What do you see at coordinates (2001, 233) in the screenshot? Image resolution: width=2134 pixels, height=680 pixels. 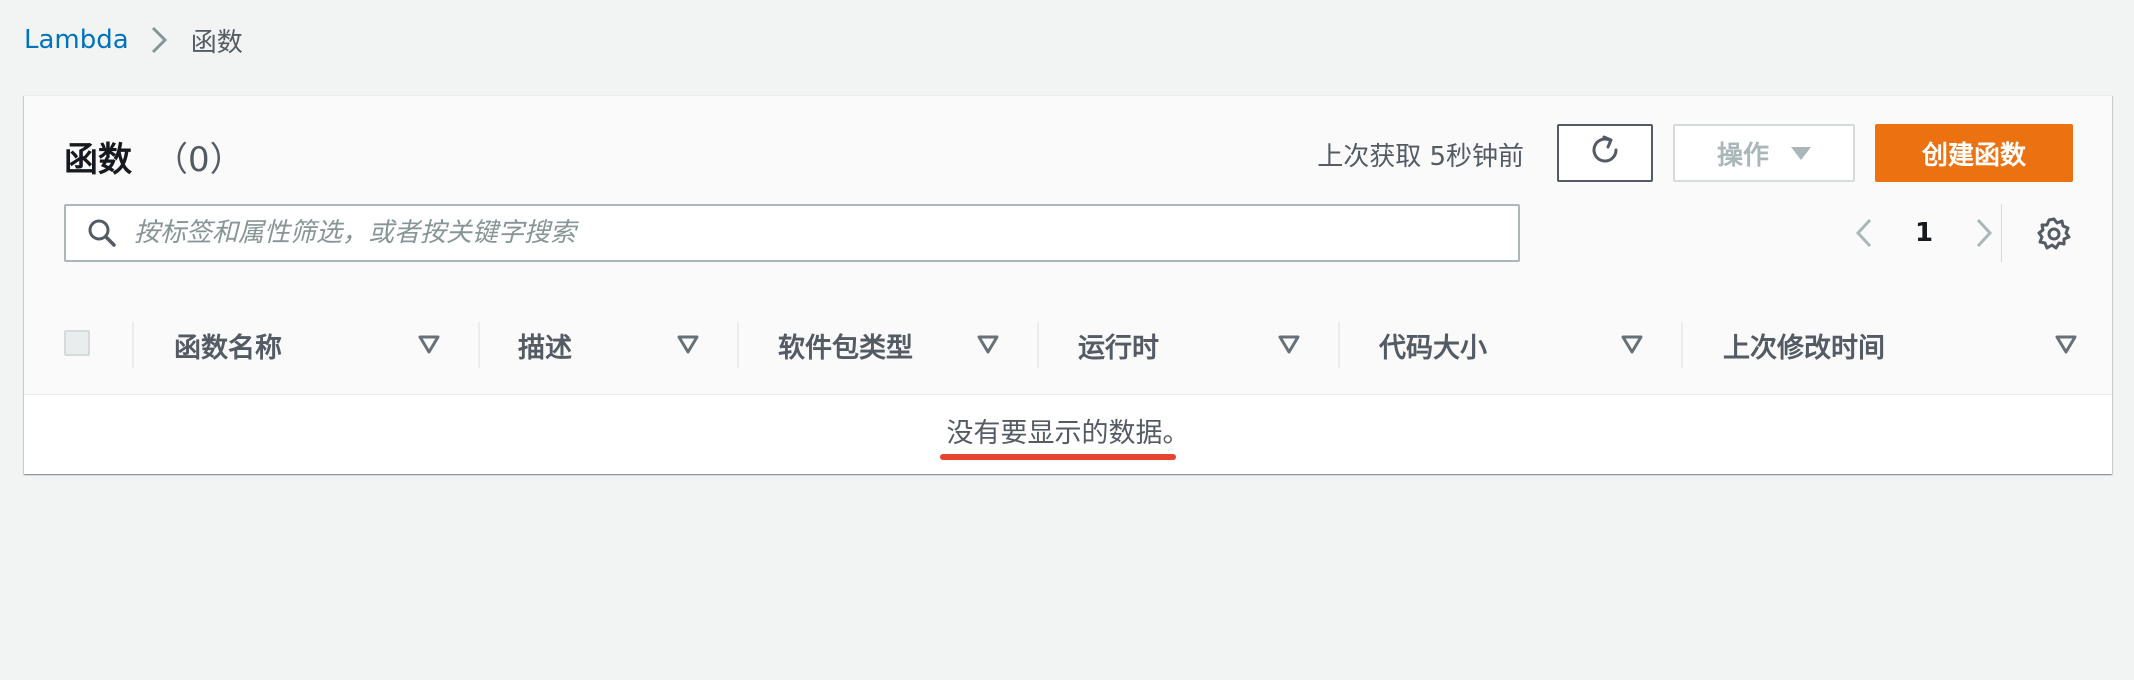 I see `divider` at bounding box center [2001, 233].